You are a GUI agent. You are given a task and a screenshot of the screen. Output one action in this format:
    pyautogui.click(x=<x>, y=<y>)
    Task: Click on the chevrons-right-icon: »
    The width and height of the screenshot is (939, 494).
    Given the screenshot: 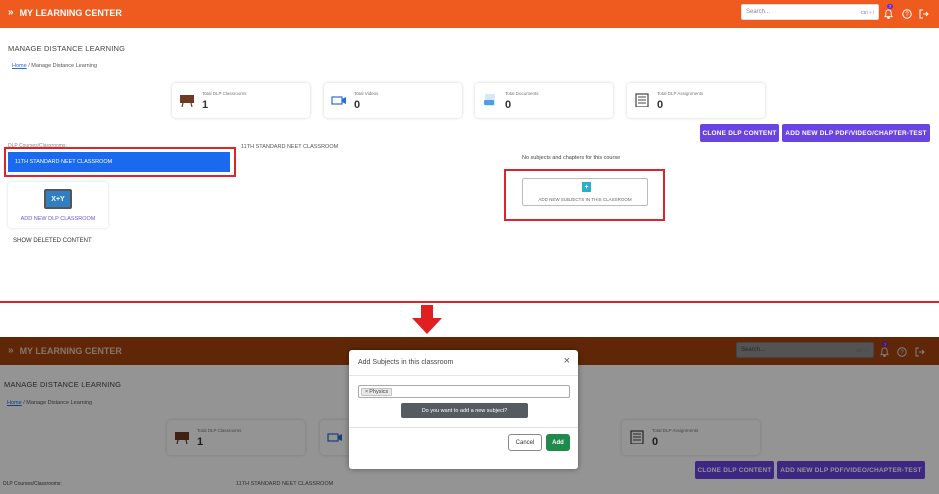 What is the action you would take?
    pyautogui.click(x=11, y=12)
    